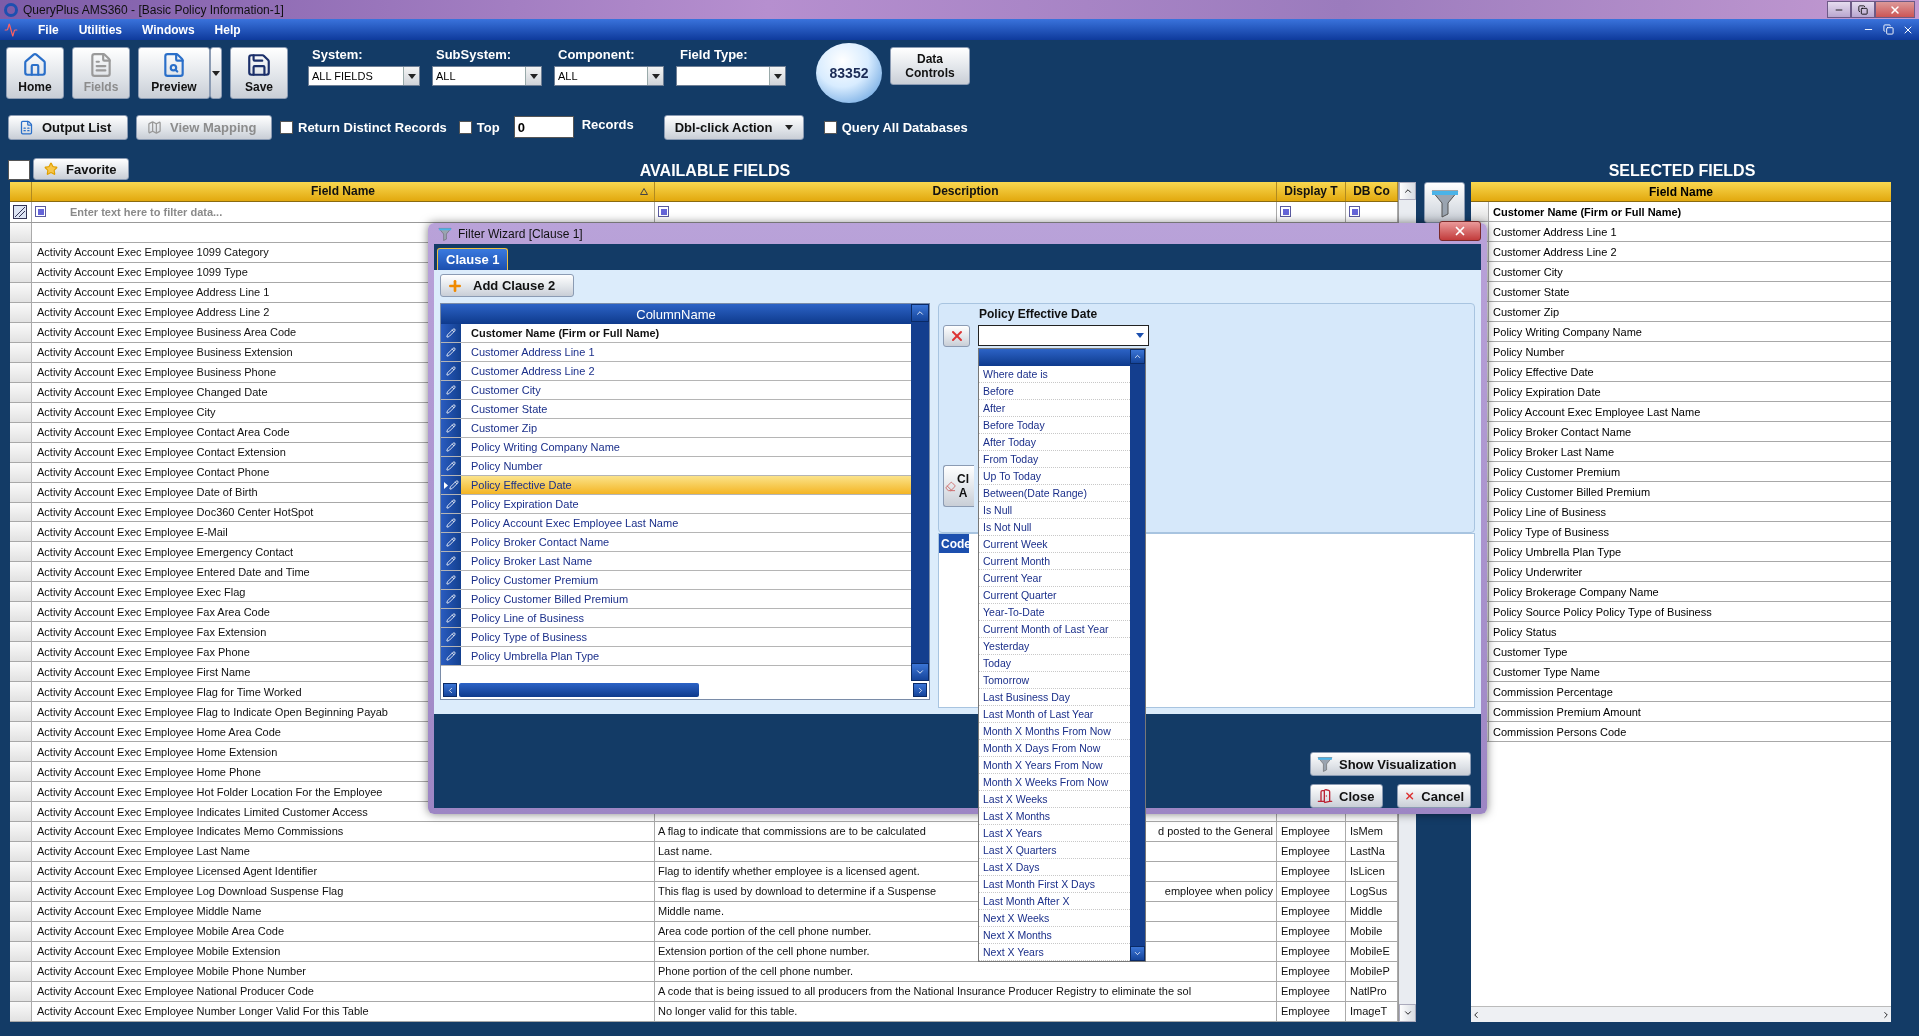 This screenshot has height=1036, width=1919. Describe the element at coordinates (756, 971) in the screenshot. I see `description-text: Phone portion of the cell phone number.` at that location.